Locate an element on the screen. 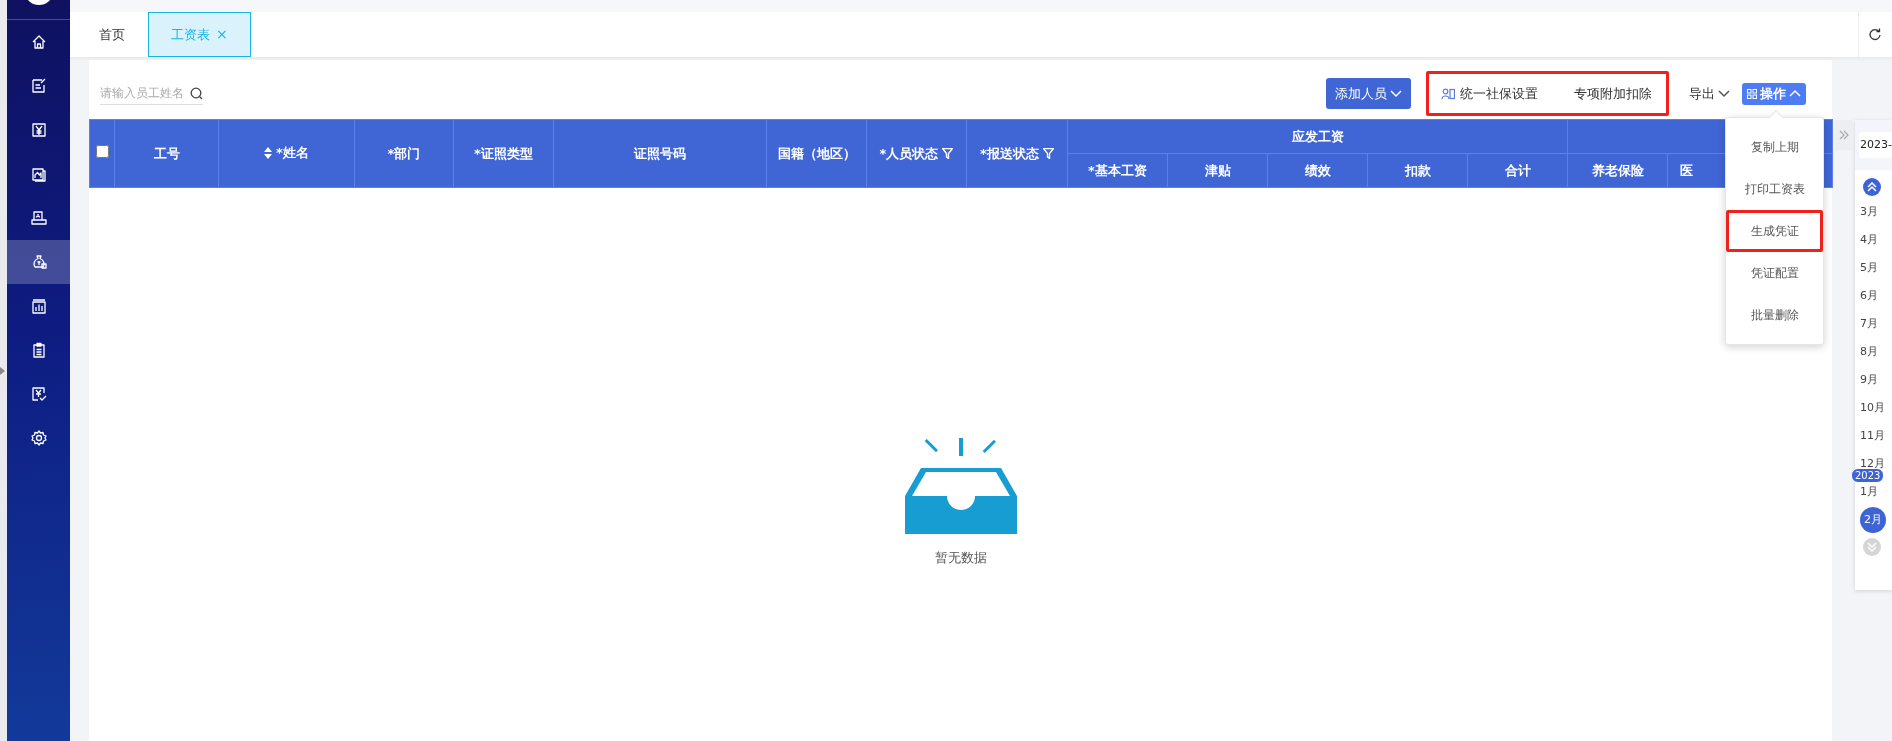 This screenshot has height=741, width=1892. double-chevron-up-icon is located at coordinates (1872, 187).